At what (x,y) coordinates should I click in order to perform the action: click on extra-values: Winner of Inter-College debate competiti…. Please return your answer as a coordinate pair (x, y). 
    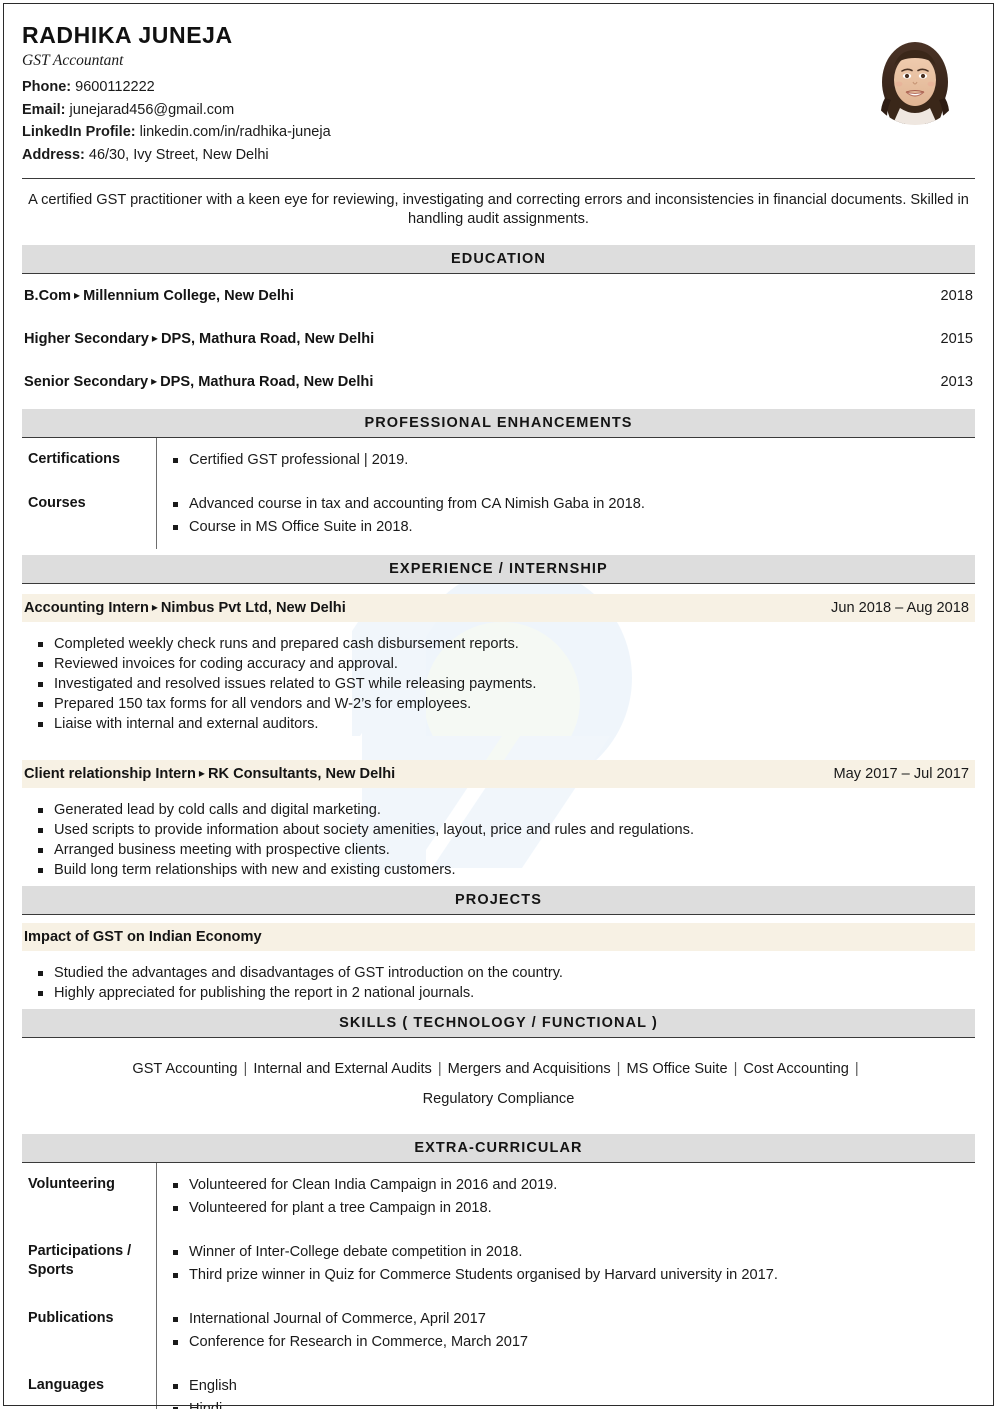
    Looking at the image, I should click on (565, 1263).